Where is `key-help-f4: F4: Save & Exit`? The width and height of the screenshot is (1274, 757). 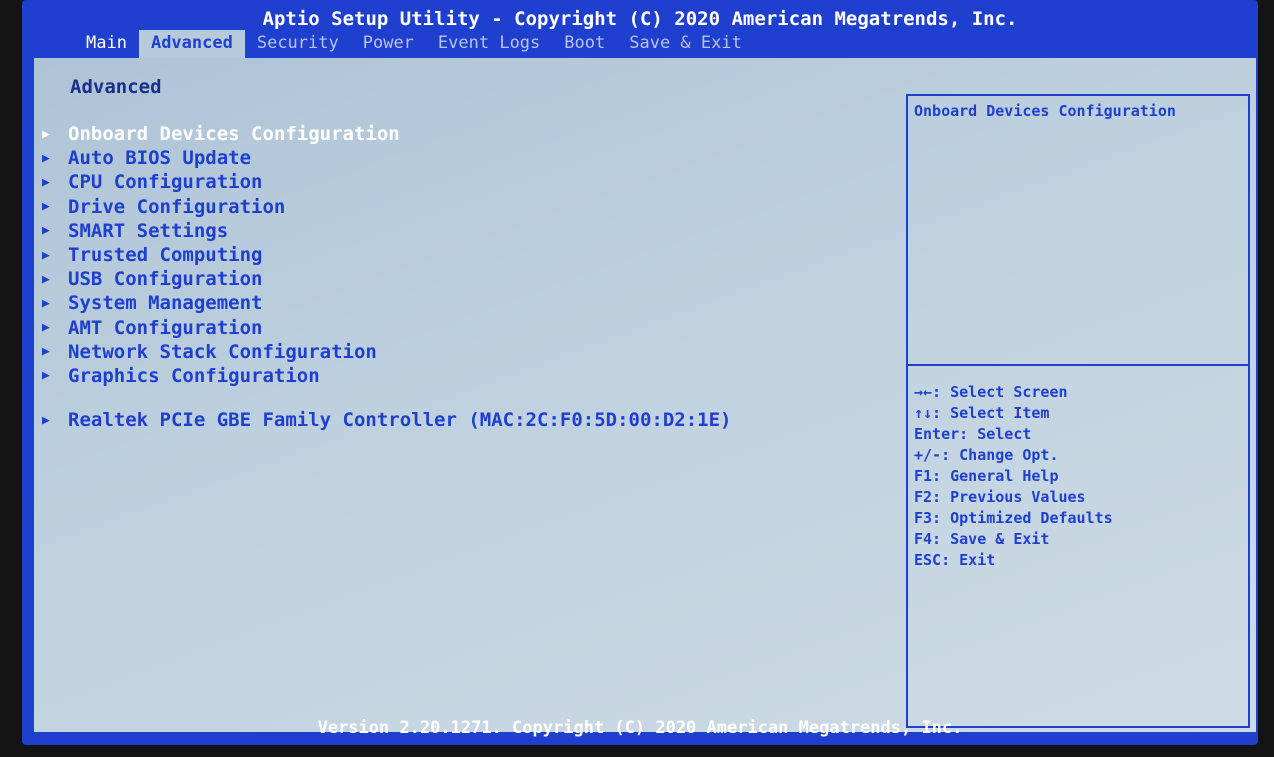 key-help-f4: F4: Save & Exit is located at coordinates (982, 539).